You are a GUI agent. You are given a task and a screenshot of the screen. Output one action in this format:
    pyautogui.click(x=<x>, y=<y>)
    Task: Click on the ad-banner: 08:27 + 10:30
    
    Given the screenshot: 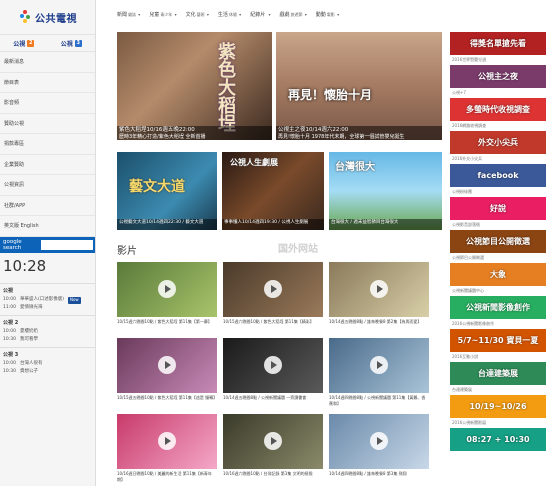 What is the action you would take?
    pyautogui.click(x=498, y=439)
    